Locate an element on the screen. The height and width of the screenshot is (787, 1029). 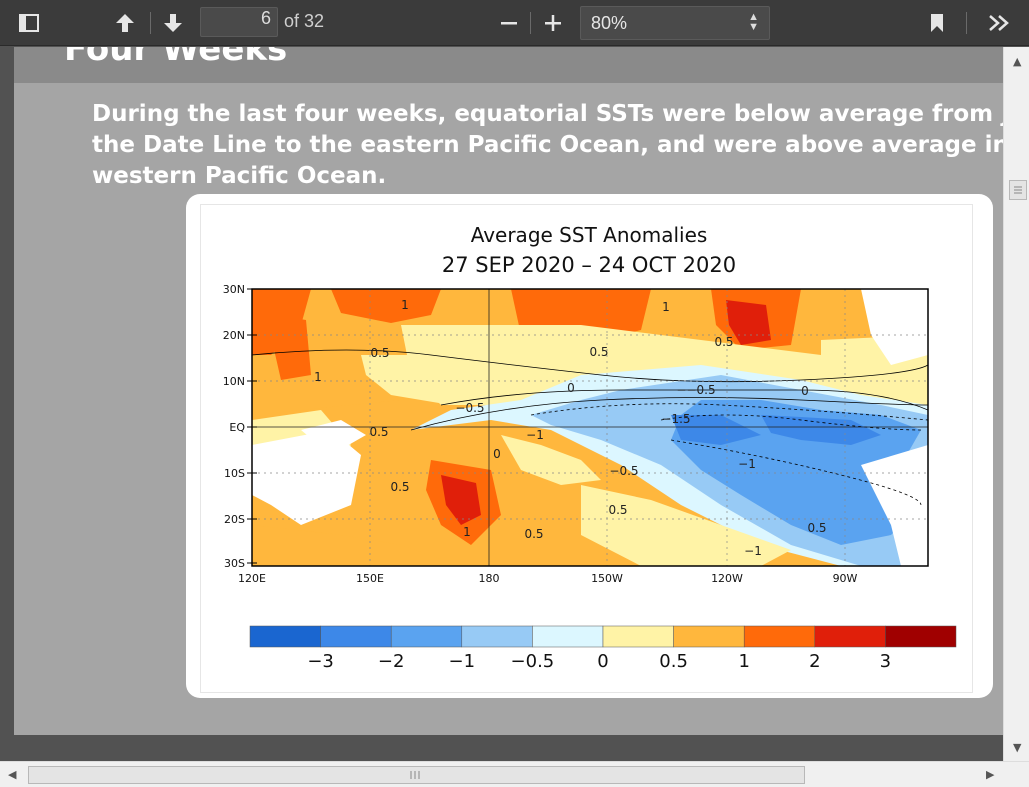
colorbar-label: −1 is located at coordinates (462, 661).